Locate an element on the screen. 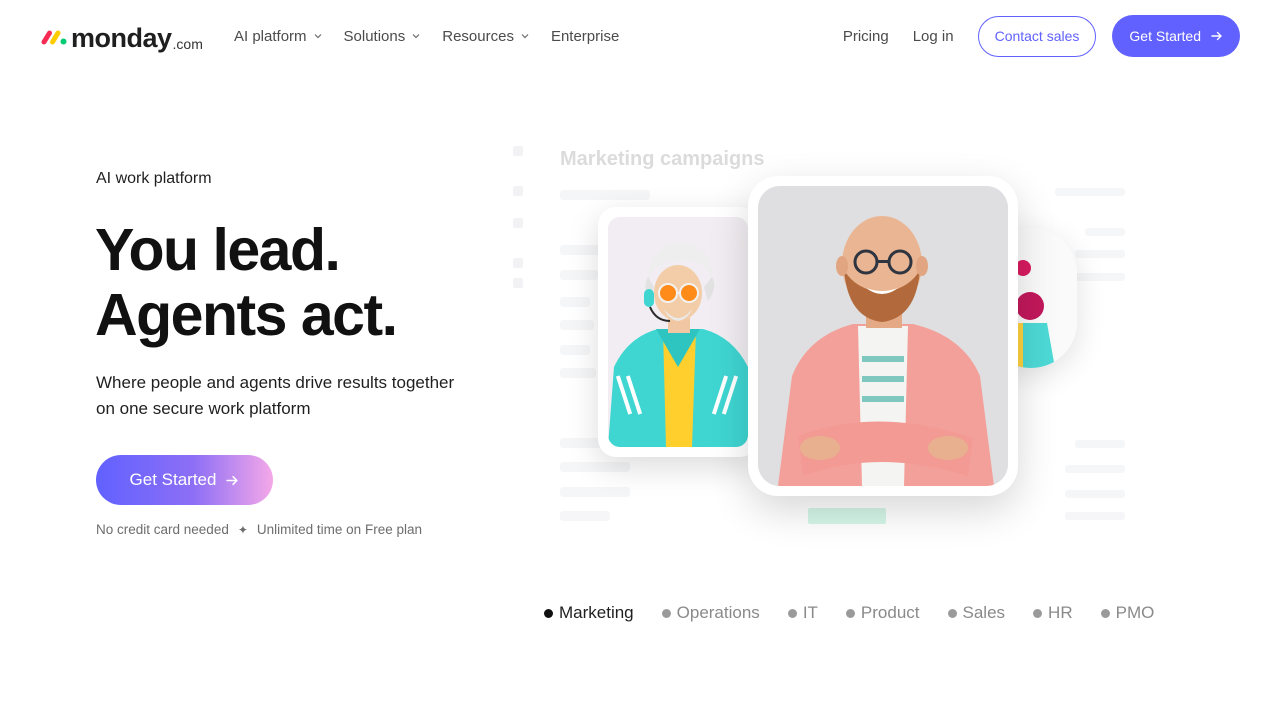 Image resolution: width=1280 pixels, height=720 pixels. board-column-header is located at coordinates (1090, 192).